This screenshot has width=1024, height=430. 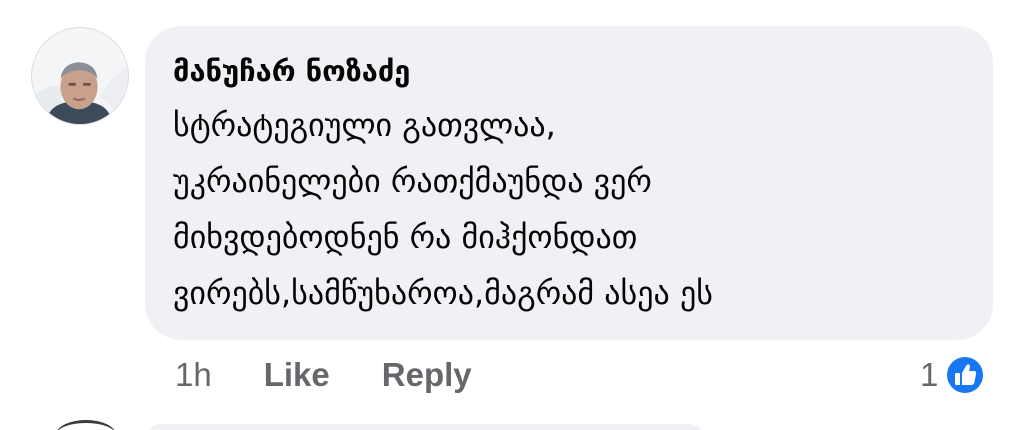 I want to click on like-icon, so click(x=965, y=375).